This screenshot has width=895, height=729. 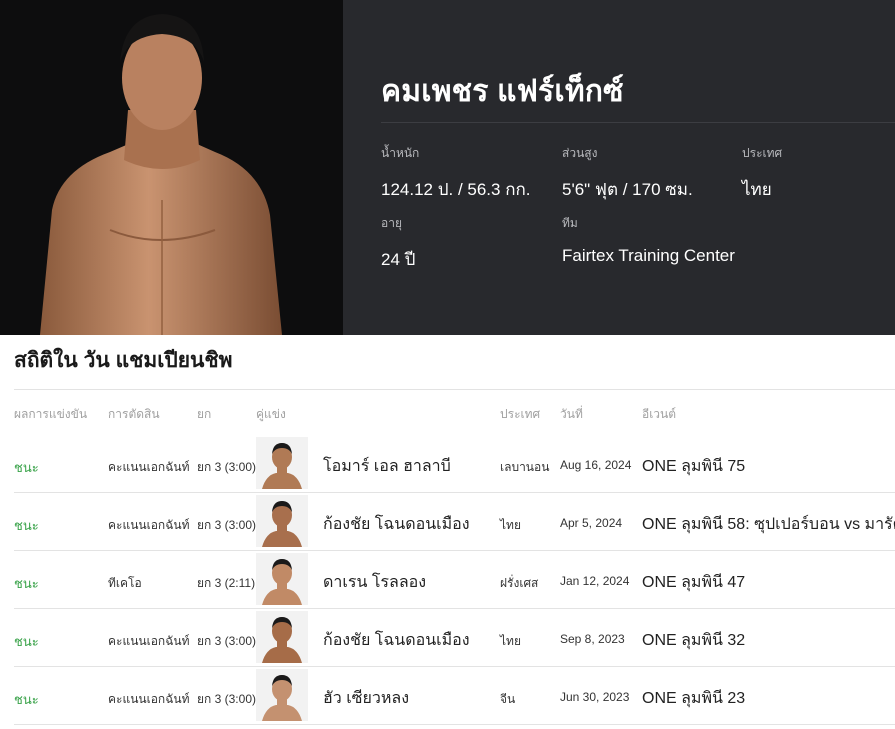 What do you see at coordinates (374, 582) in the screenshot?
I see `opponent-name-link: ดาเรน โรลลอง` at bounding box center [374, 582].